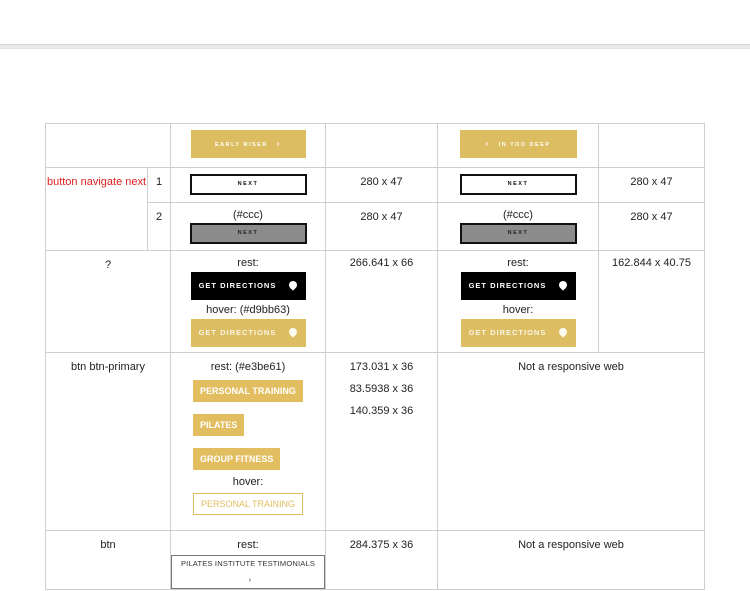 The height and width of the screenshot is (591, 750). Describe the element at coordinates (248, 367) in the screenshot. I see `rest-label: rest: (#e3be61)` at that location.